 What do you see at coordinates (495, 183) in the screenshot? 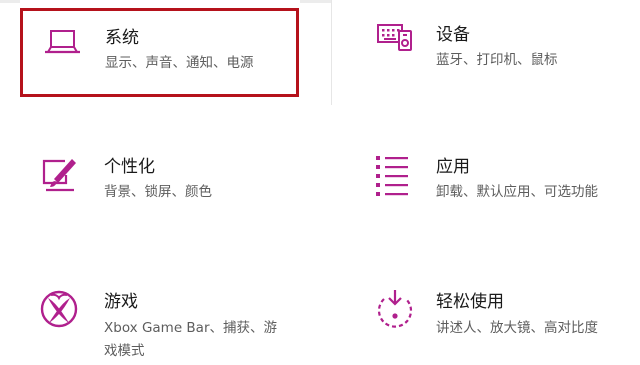
I see `tile-apps: 应用 卸载、默认应用、可选功能` at bounding box center [495, 183].